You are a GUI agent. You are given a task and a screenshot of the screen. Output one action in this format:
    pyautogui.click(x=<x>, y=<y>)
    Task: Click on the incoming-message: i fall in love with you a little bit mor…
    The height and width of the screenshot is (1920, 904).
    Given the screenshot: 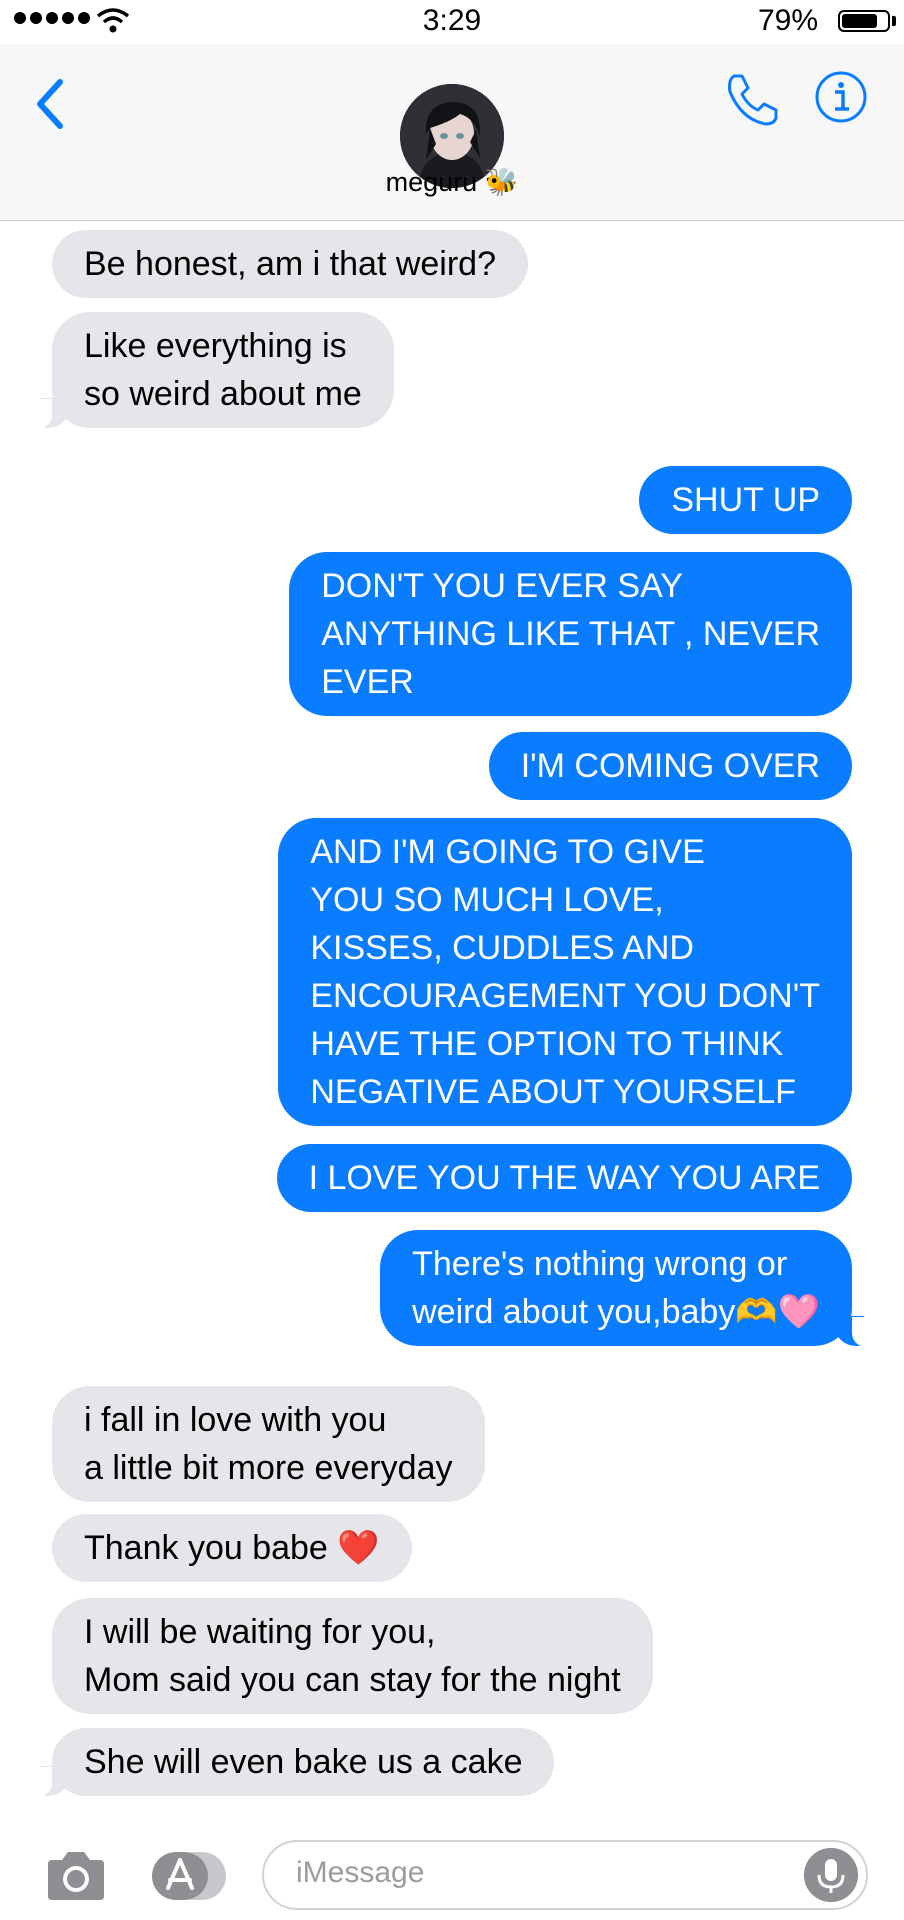 What is the action you would take?
    pyautogui.click(x=268, y=1444)
    